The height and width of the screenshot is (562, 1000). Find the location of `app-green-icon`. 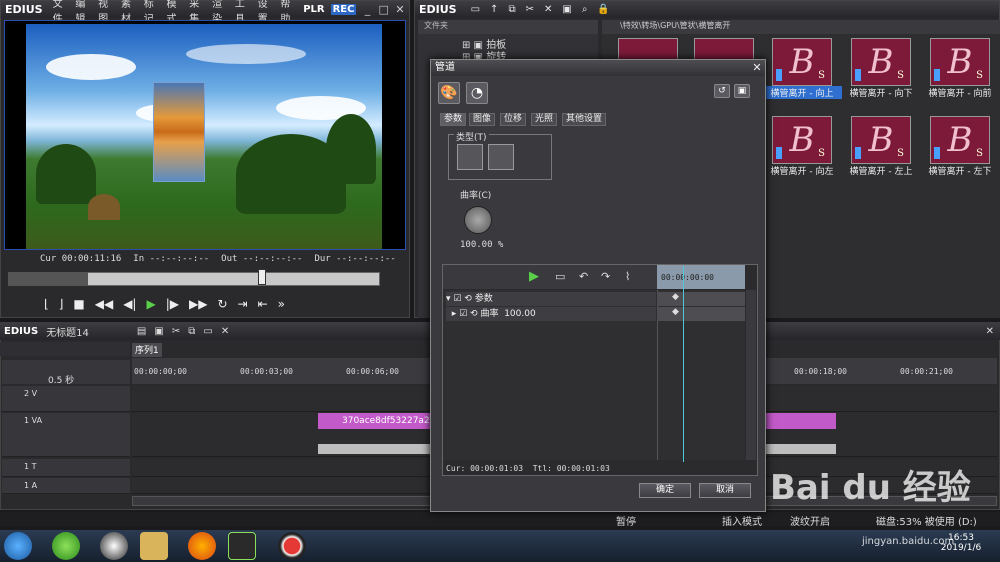

app-green-icon is located at coordinates (66, 546).